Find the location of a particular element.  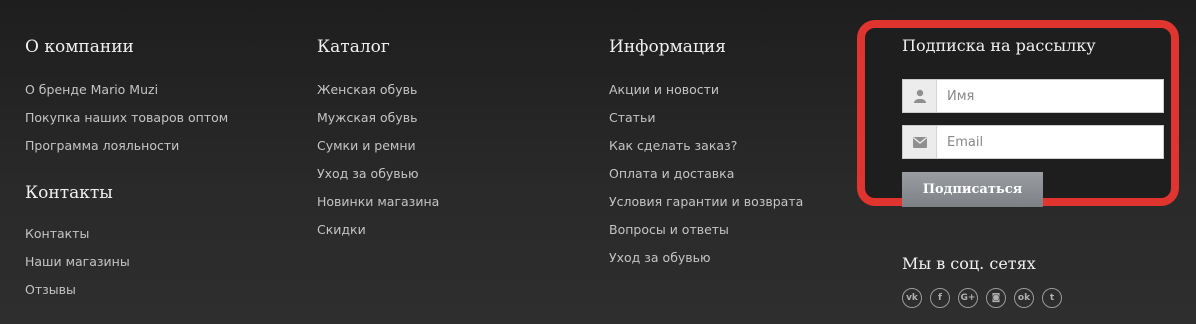

about-heading: О компании is located at coordinates (79, 47).